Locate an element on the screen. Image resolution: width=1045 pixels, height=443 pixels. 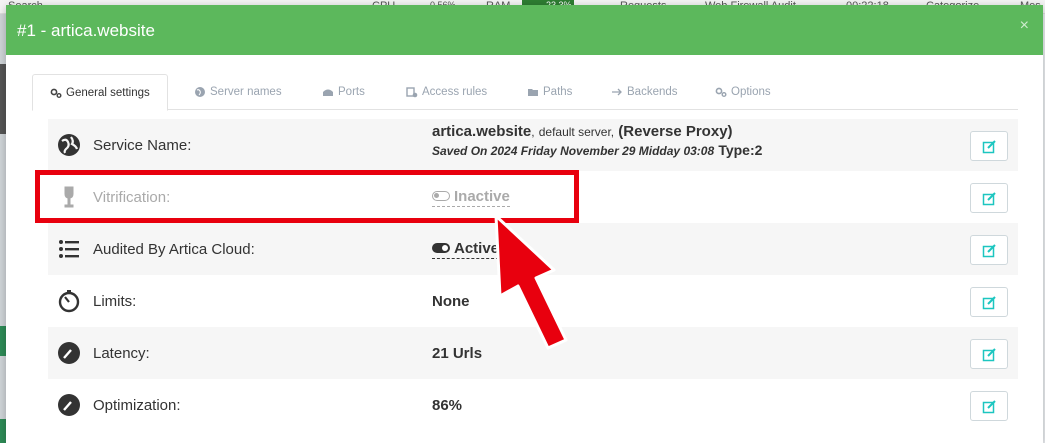
modal-header: #1 - artica.website × is located at coordinates (524, 30).